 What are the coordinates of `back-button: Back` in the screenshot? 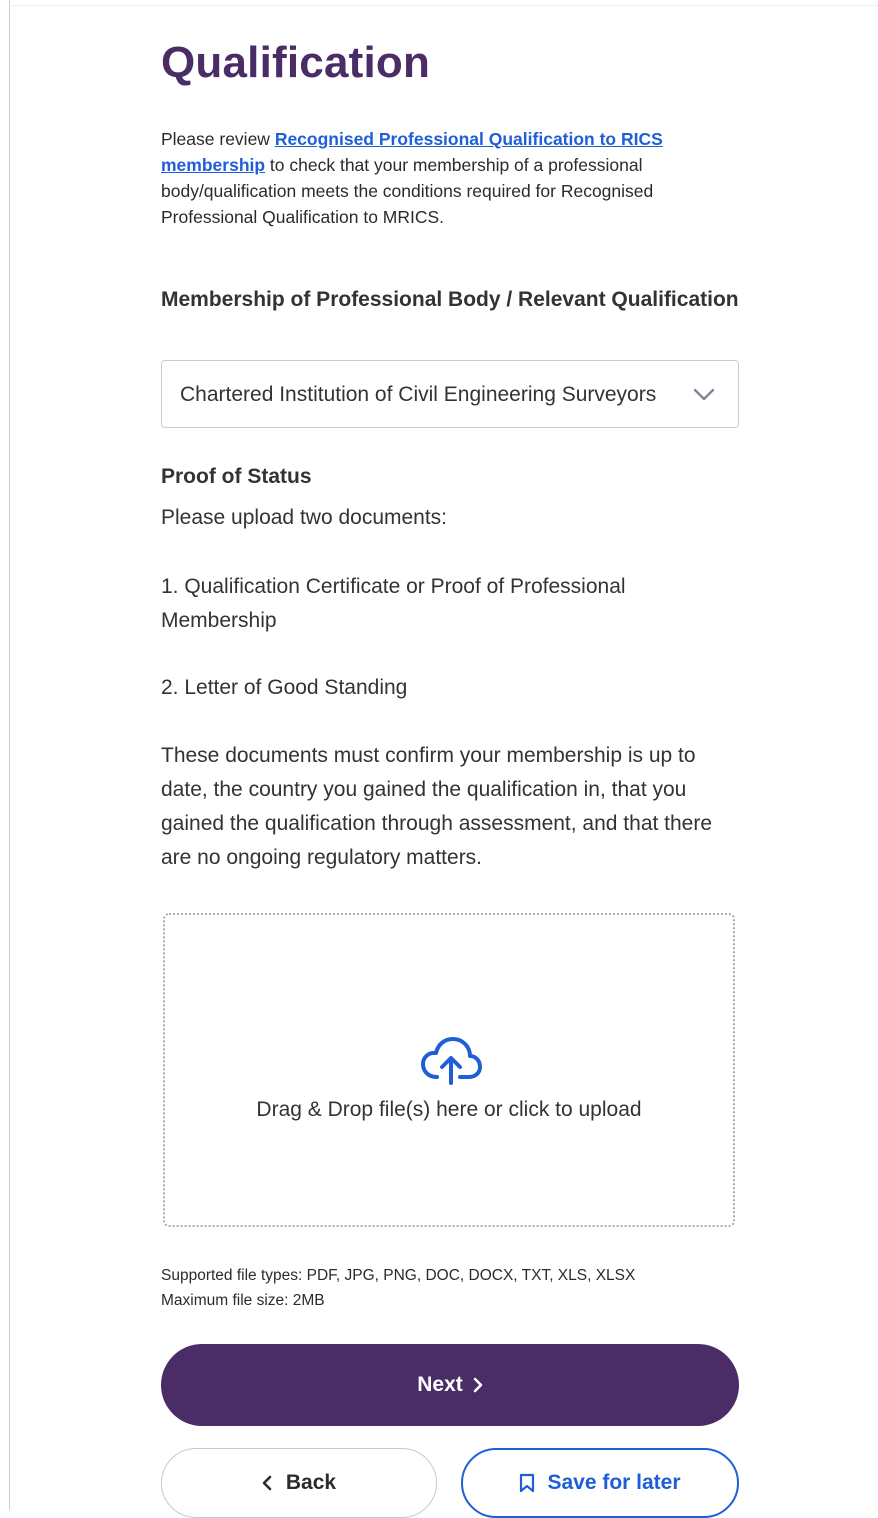 It's located at (299, 1483).